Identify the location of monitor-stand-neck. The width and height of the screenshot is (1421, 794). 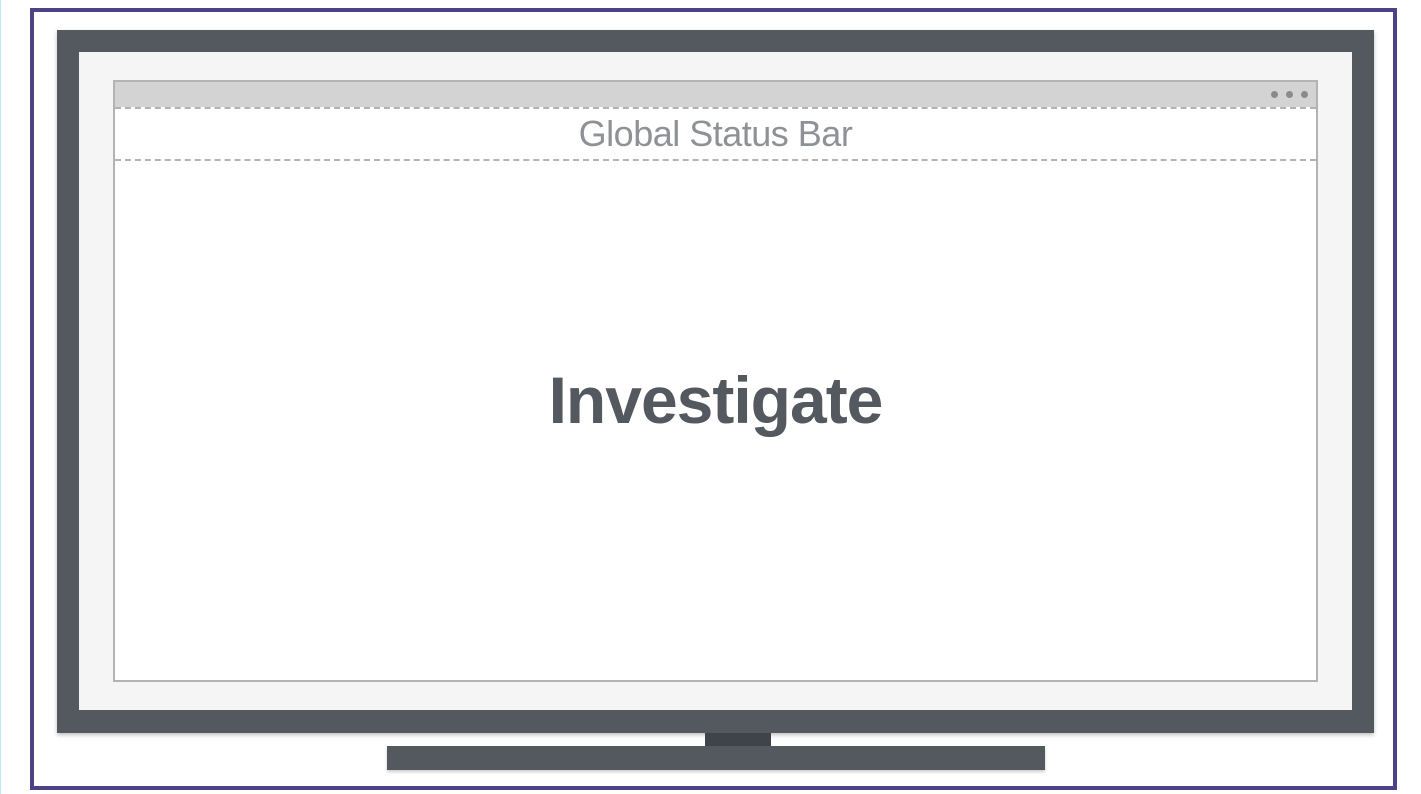
(738, 740).